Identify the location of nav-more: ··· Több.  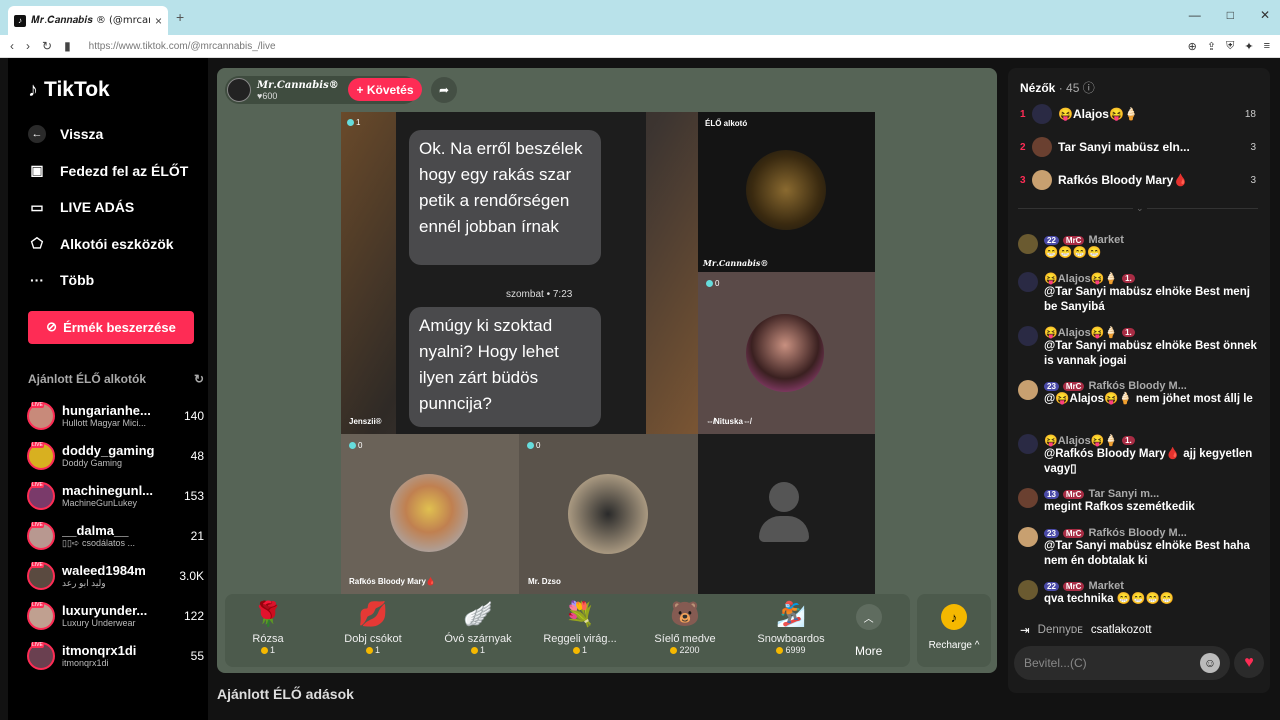
(118, 280).